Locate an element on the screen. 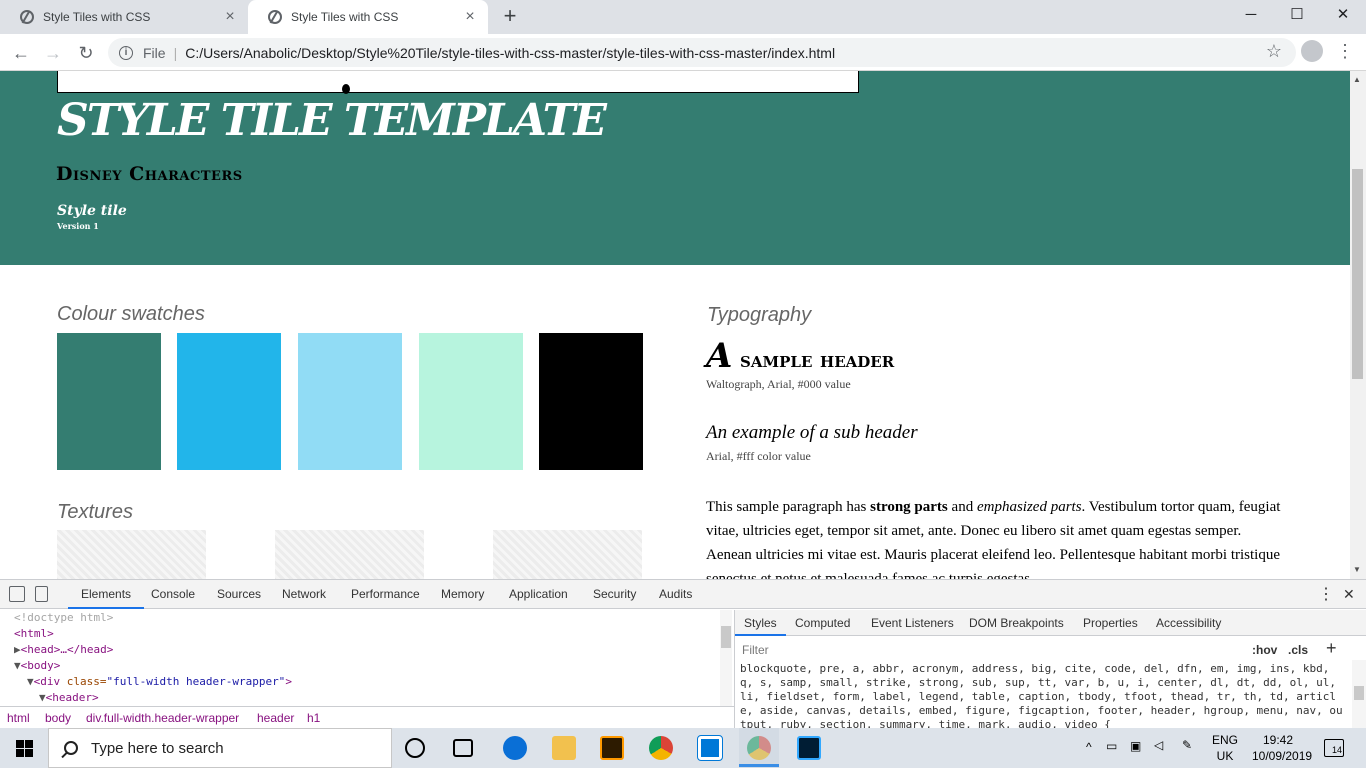 The height and width of the screenshot is (768, 1366). breadcrumb-h1: h1 is located at coordinates (313, 718).